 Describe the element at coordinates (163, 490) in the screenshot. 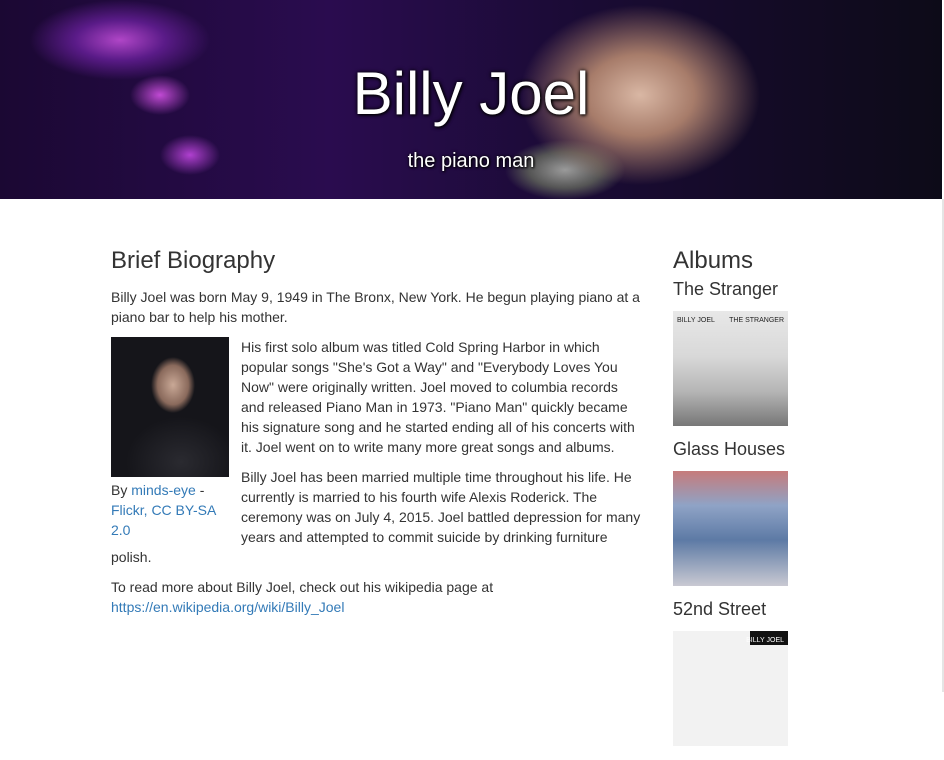

I see `caption-author-link: minds-eye` at that location.